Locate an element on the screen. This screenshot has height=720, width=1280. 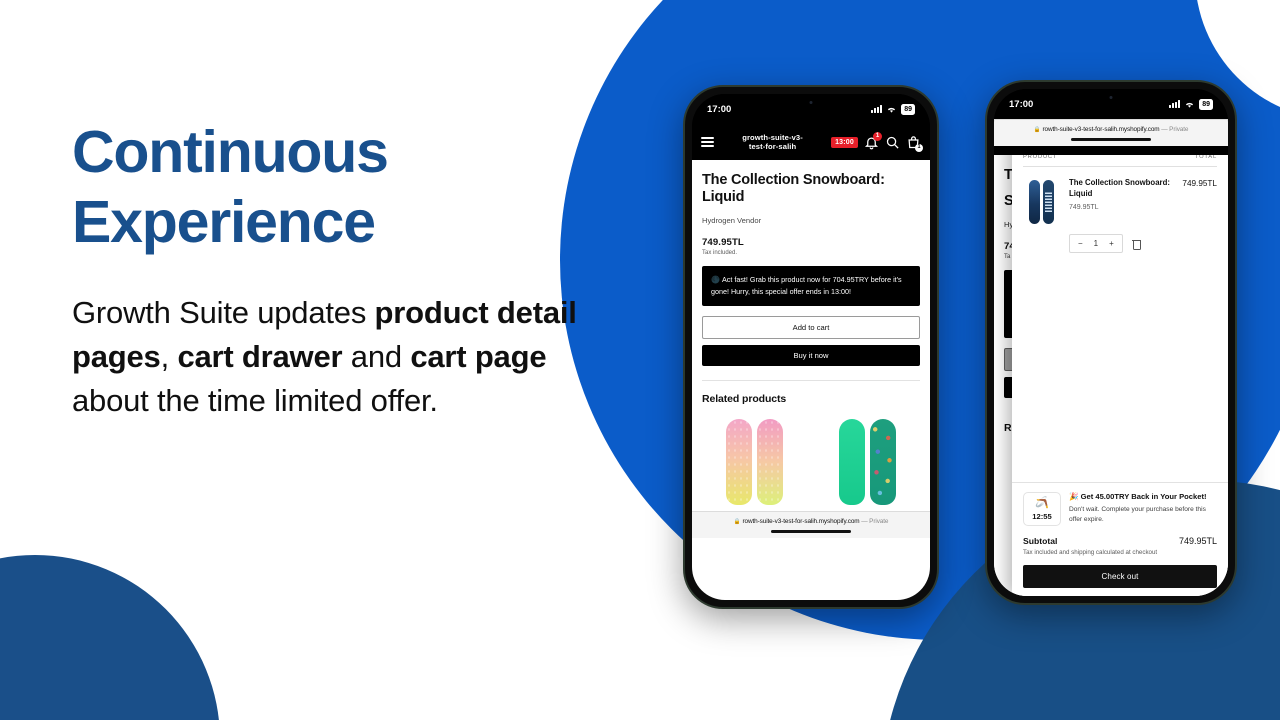
snowboard-thumb-right is located at coordinates (1048, 202).